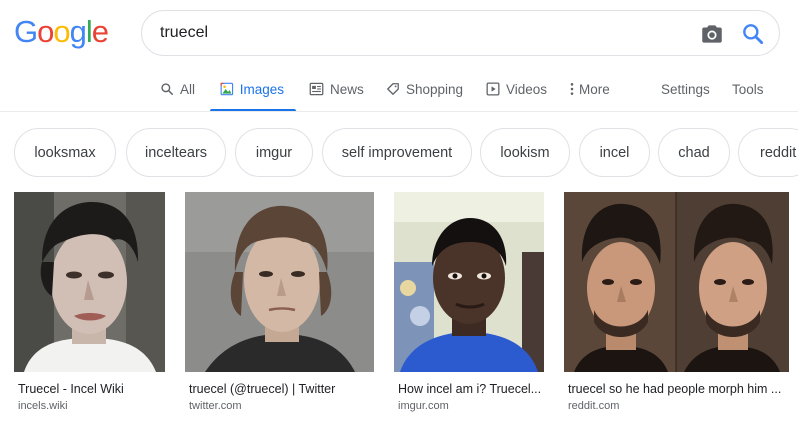 The image size is (798, 422). Describe the element at coordinates (261, 89) in the screenshot. I see `tab-label: Images` at that location.